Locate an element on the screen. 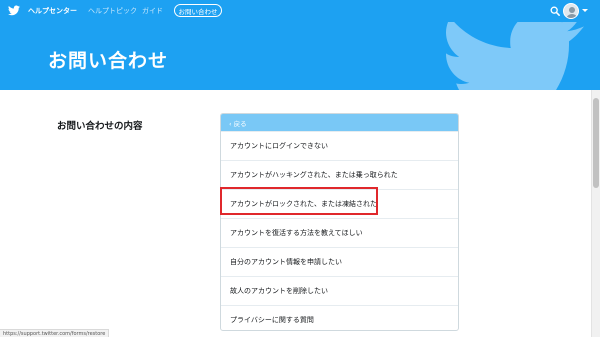 This screenshot has height=337, width=600. section-label: お問い合わせの内容 is located at coordinates (100, 126).